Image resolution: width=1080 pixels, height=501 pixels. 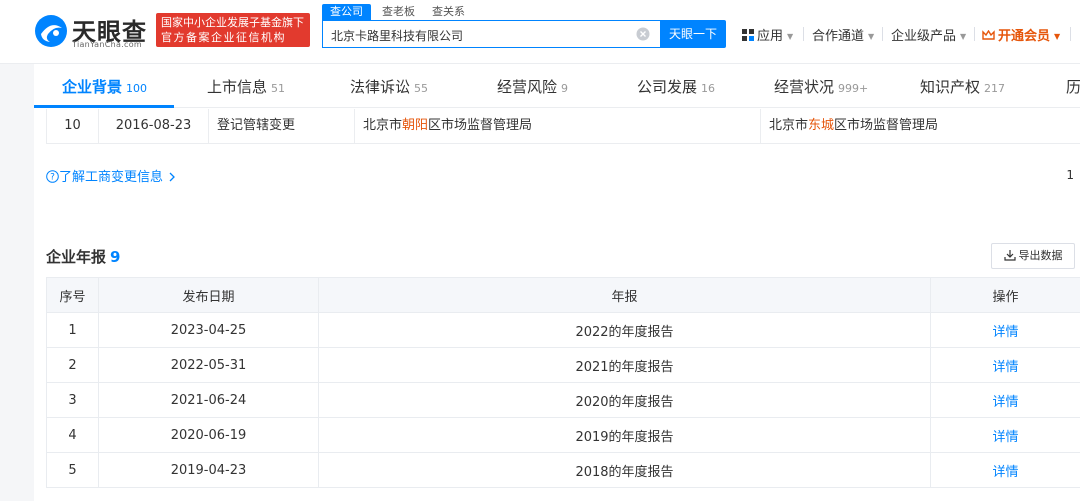 I want to click on nav-vip-label: 开通会员, so click(x=1024, y=36).